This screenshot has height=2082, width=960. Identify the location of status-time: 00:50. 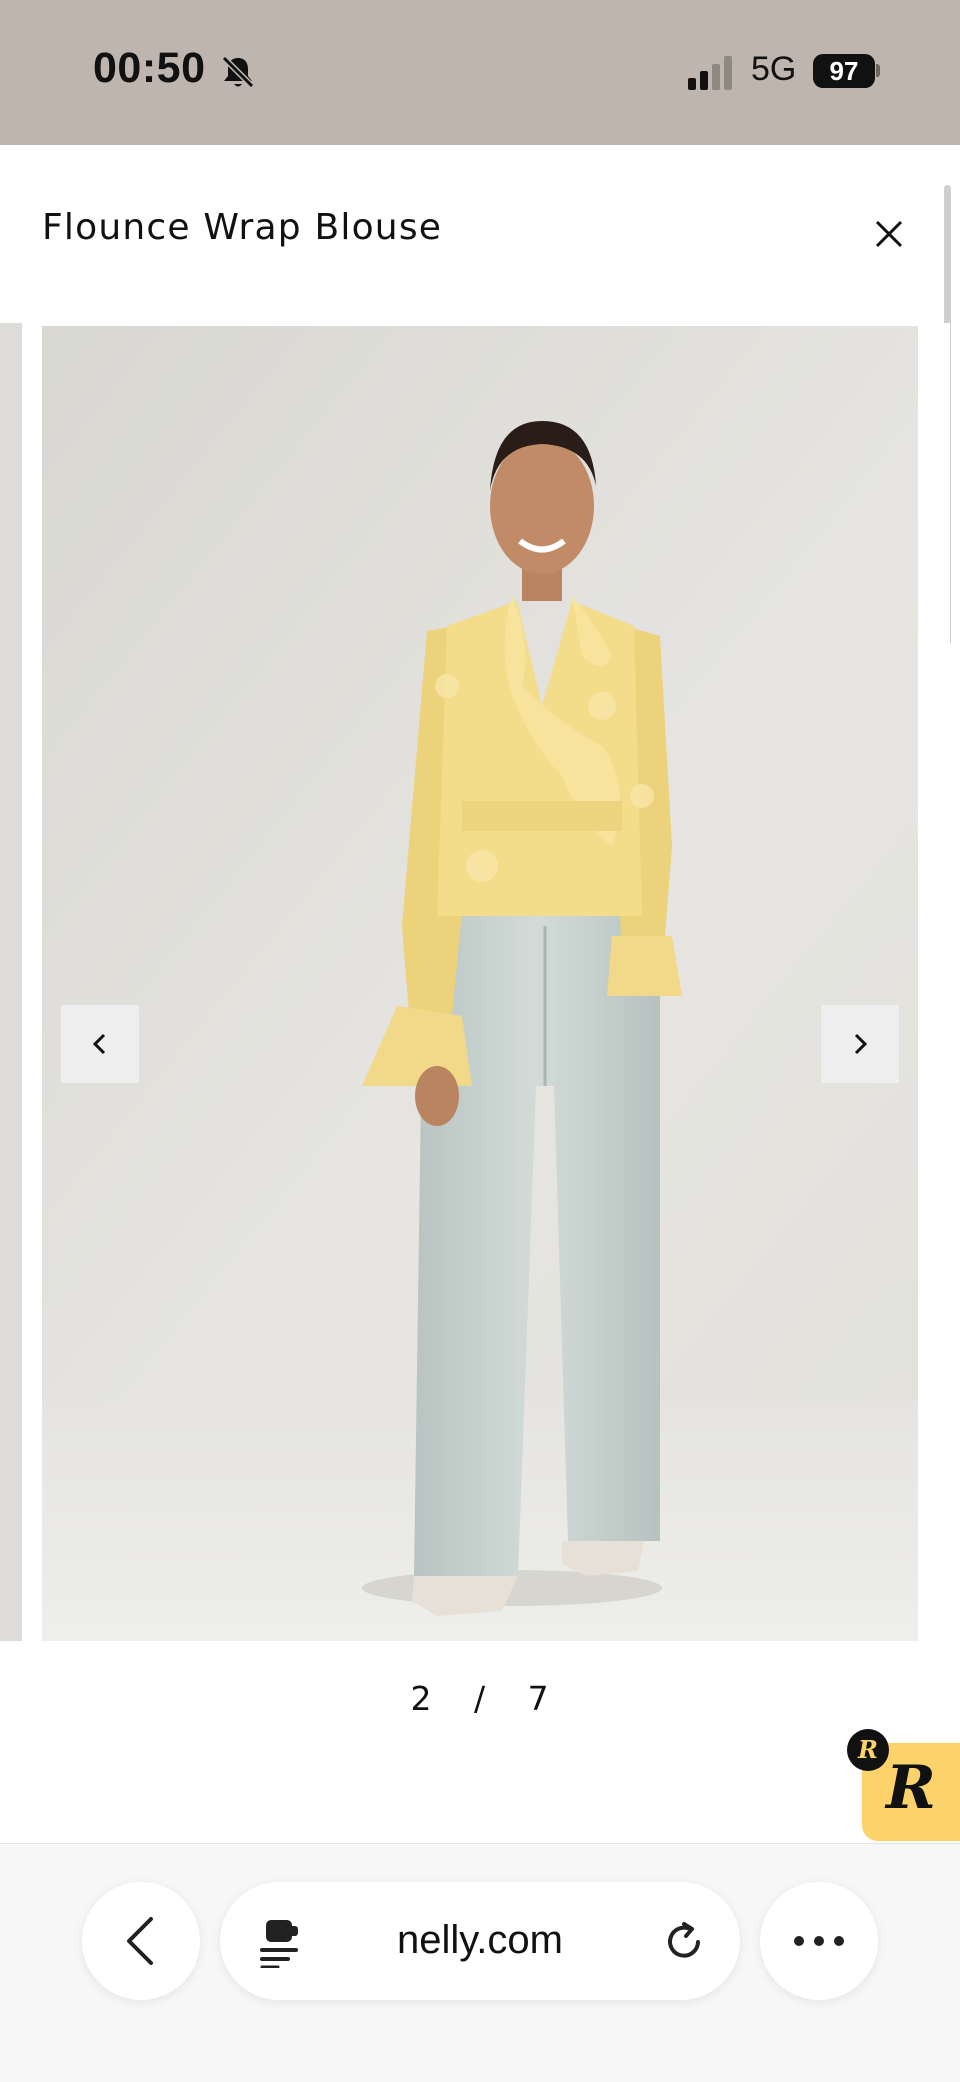
(149, 68).